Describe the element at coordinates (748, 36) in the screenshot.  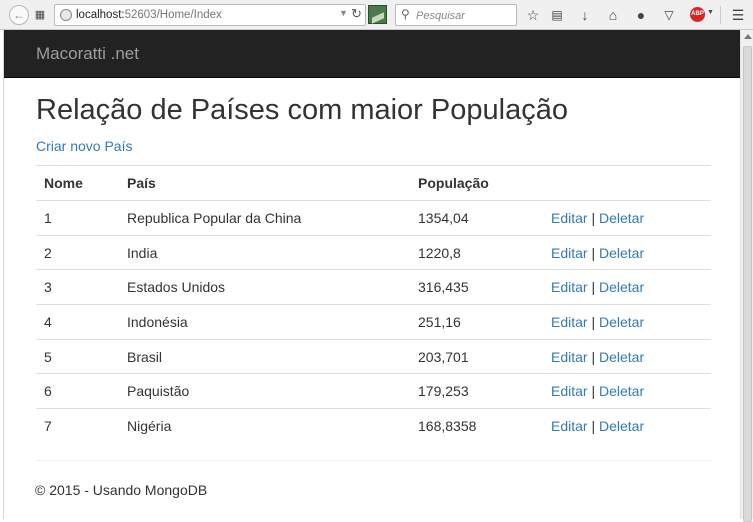
I see `scroll-up-icon` at that location.